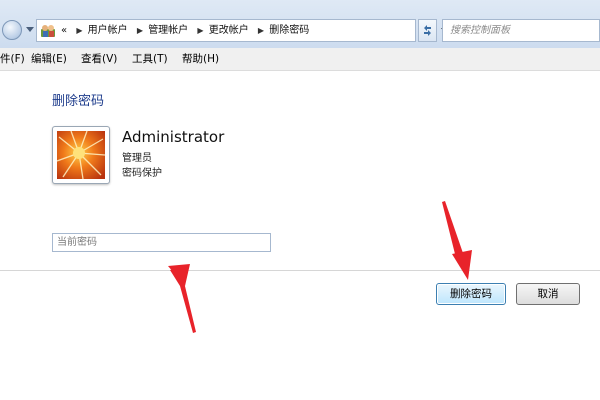 The image size is (600, 400). Describe the element at coordinates (142, 173) in the screenshot. I see `password-protection-status: 密码保护` at that location.